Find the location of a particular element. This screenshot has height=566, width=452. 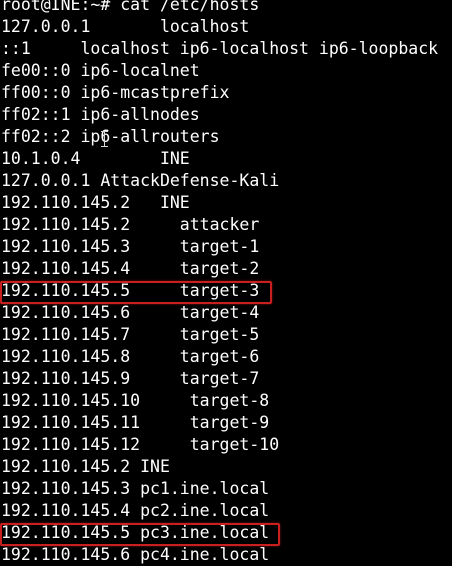

command-prompt-line: root@INE:~# cat /etc/hosts is located at coordinates (130, 7).